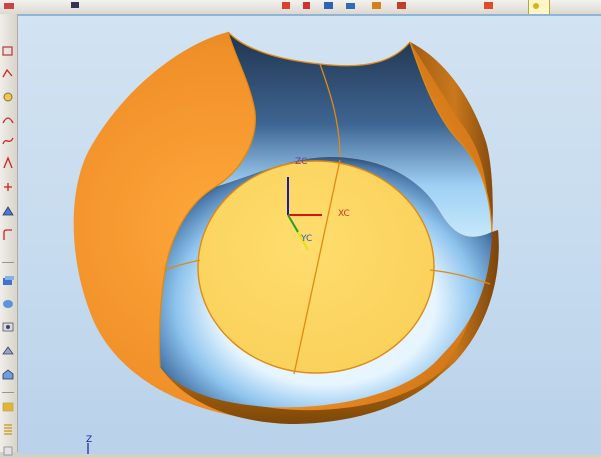 The image size is (601, 458). Describe the element at coordinates (8, 304) in the screenshot. I see `revolve-icon` at that location.